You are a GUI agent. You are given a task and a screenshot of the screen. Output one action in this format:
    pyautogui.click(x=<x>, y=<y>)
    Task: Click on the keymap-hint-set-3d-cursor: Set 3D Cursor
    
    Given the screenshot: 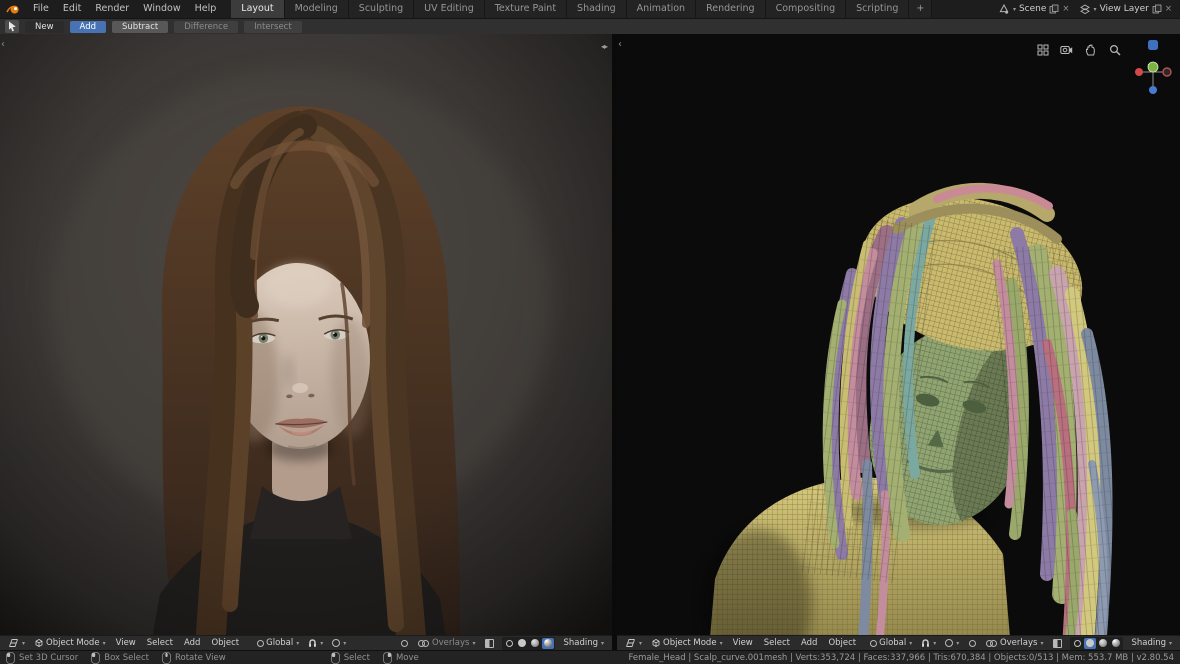 What is the action you would take?
    pyautogui.click(x=42, y=657)
    